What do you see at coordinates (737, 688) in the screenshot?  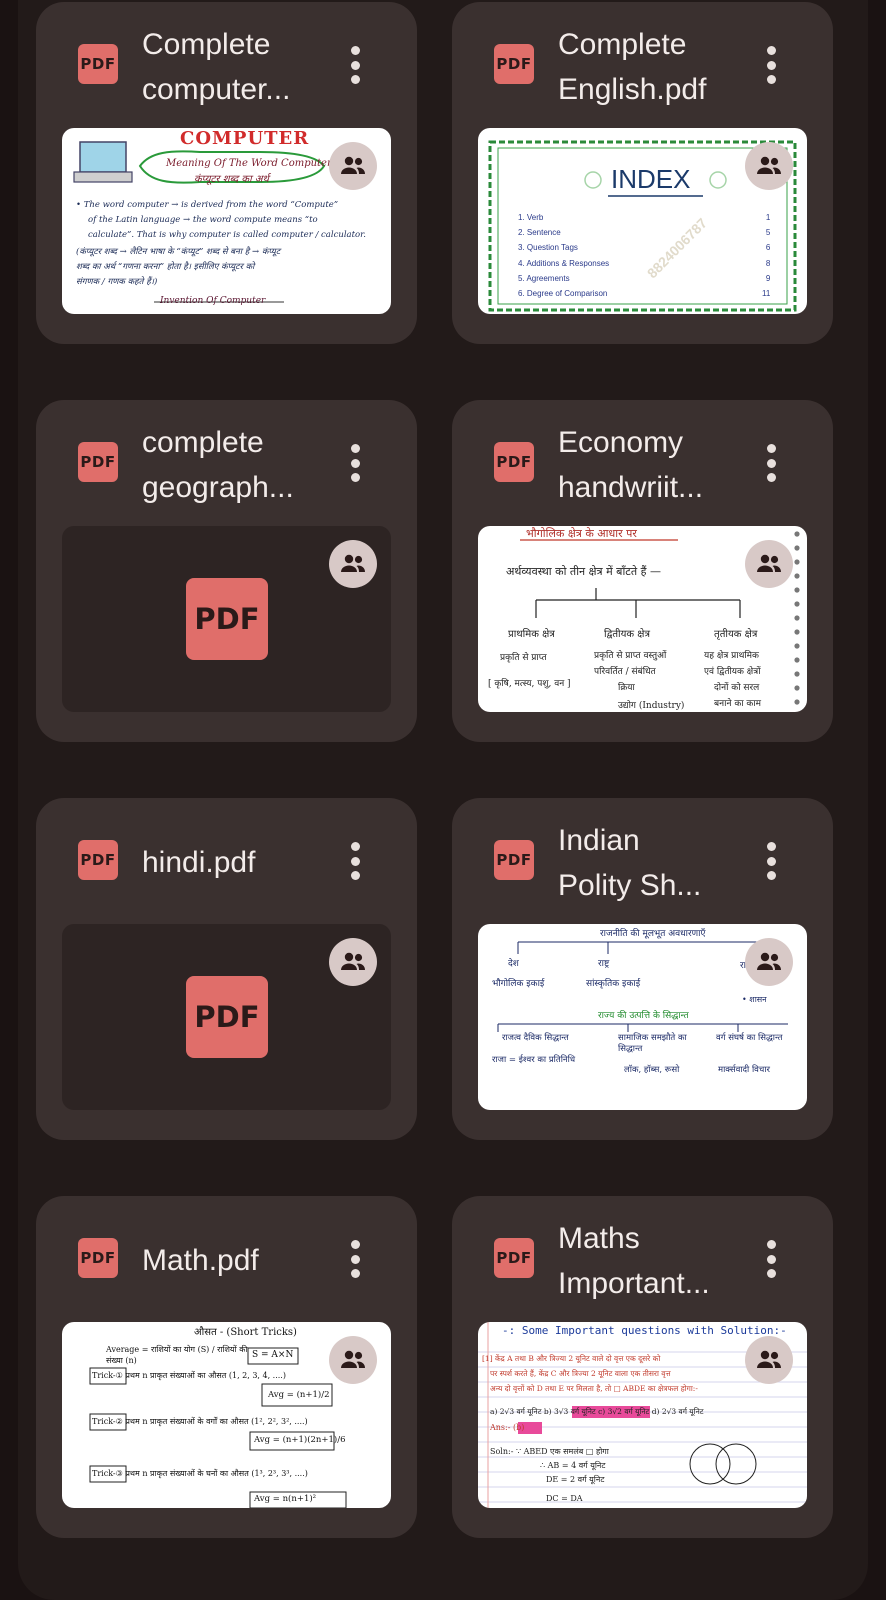 I see `thumb-cell: दोनों को सरल` at bounding box center [737, 688].